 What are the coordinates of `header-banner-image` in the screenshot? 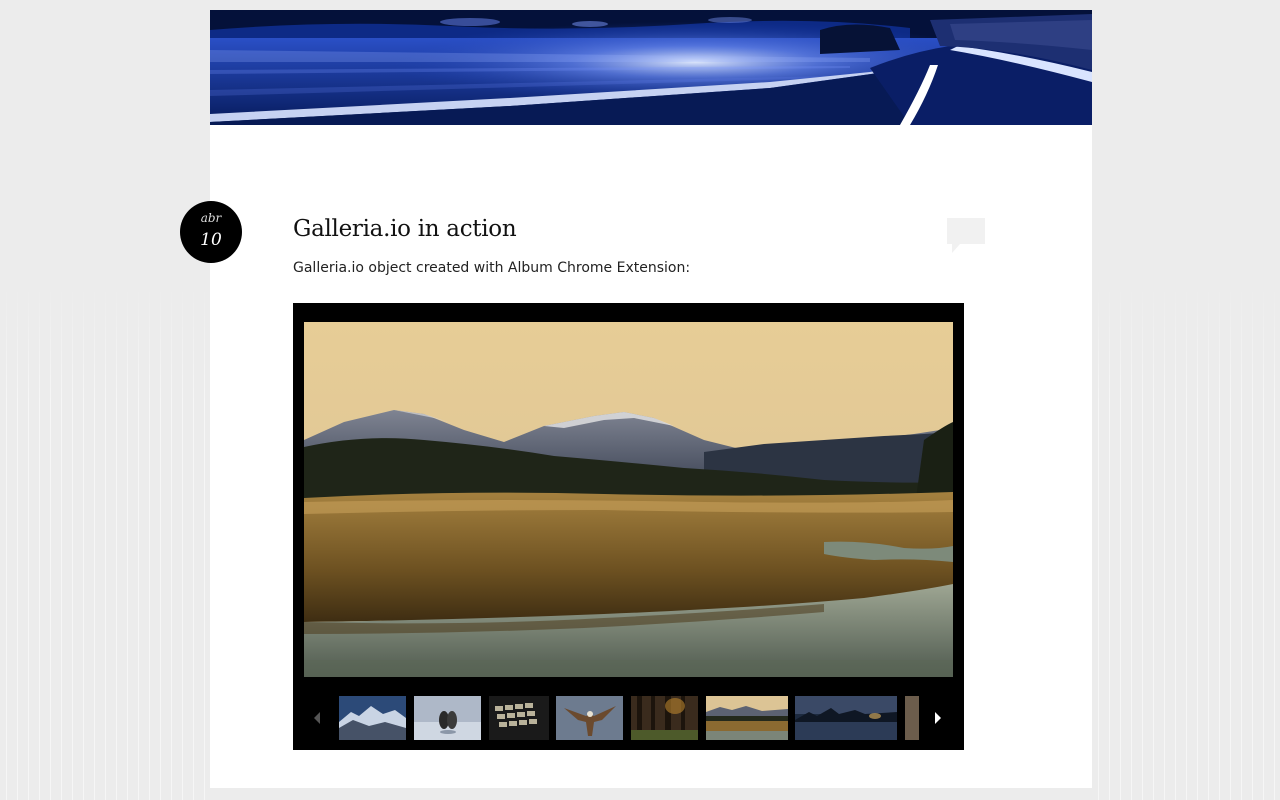 It's located at (651, 67).